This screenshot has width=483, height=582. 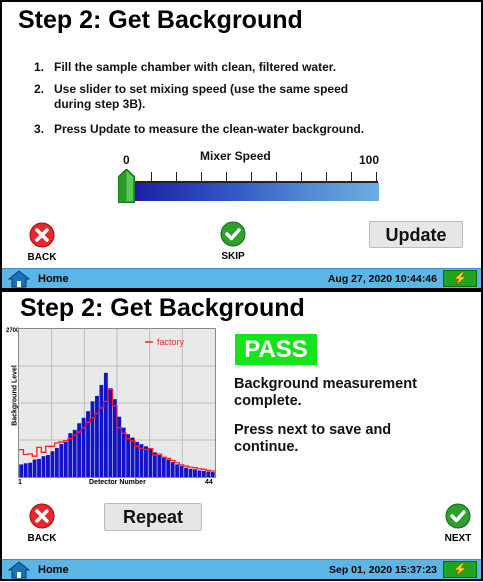 I want to click on status-badge: PASS, so click(x=276, y=349).